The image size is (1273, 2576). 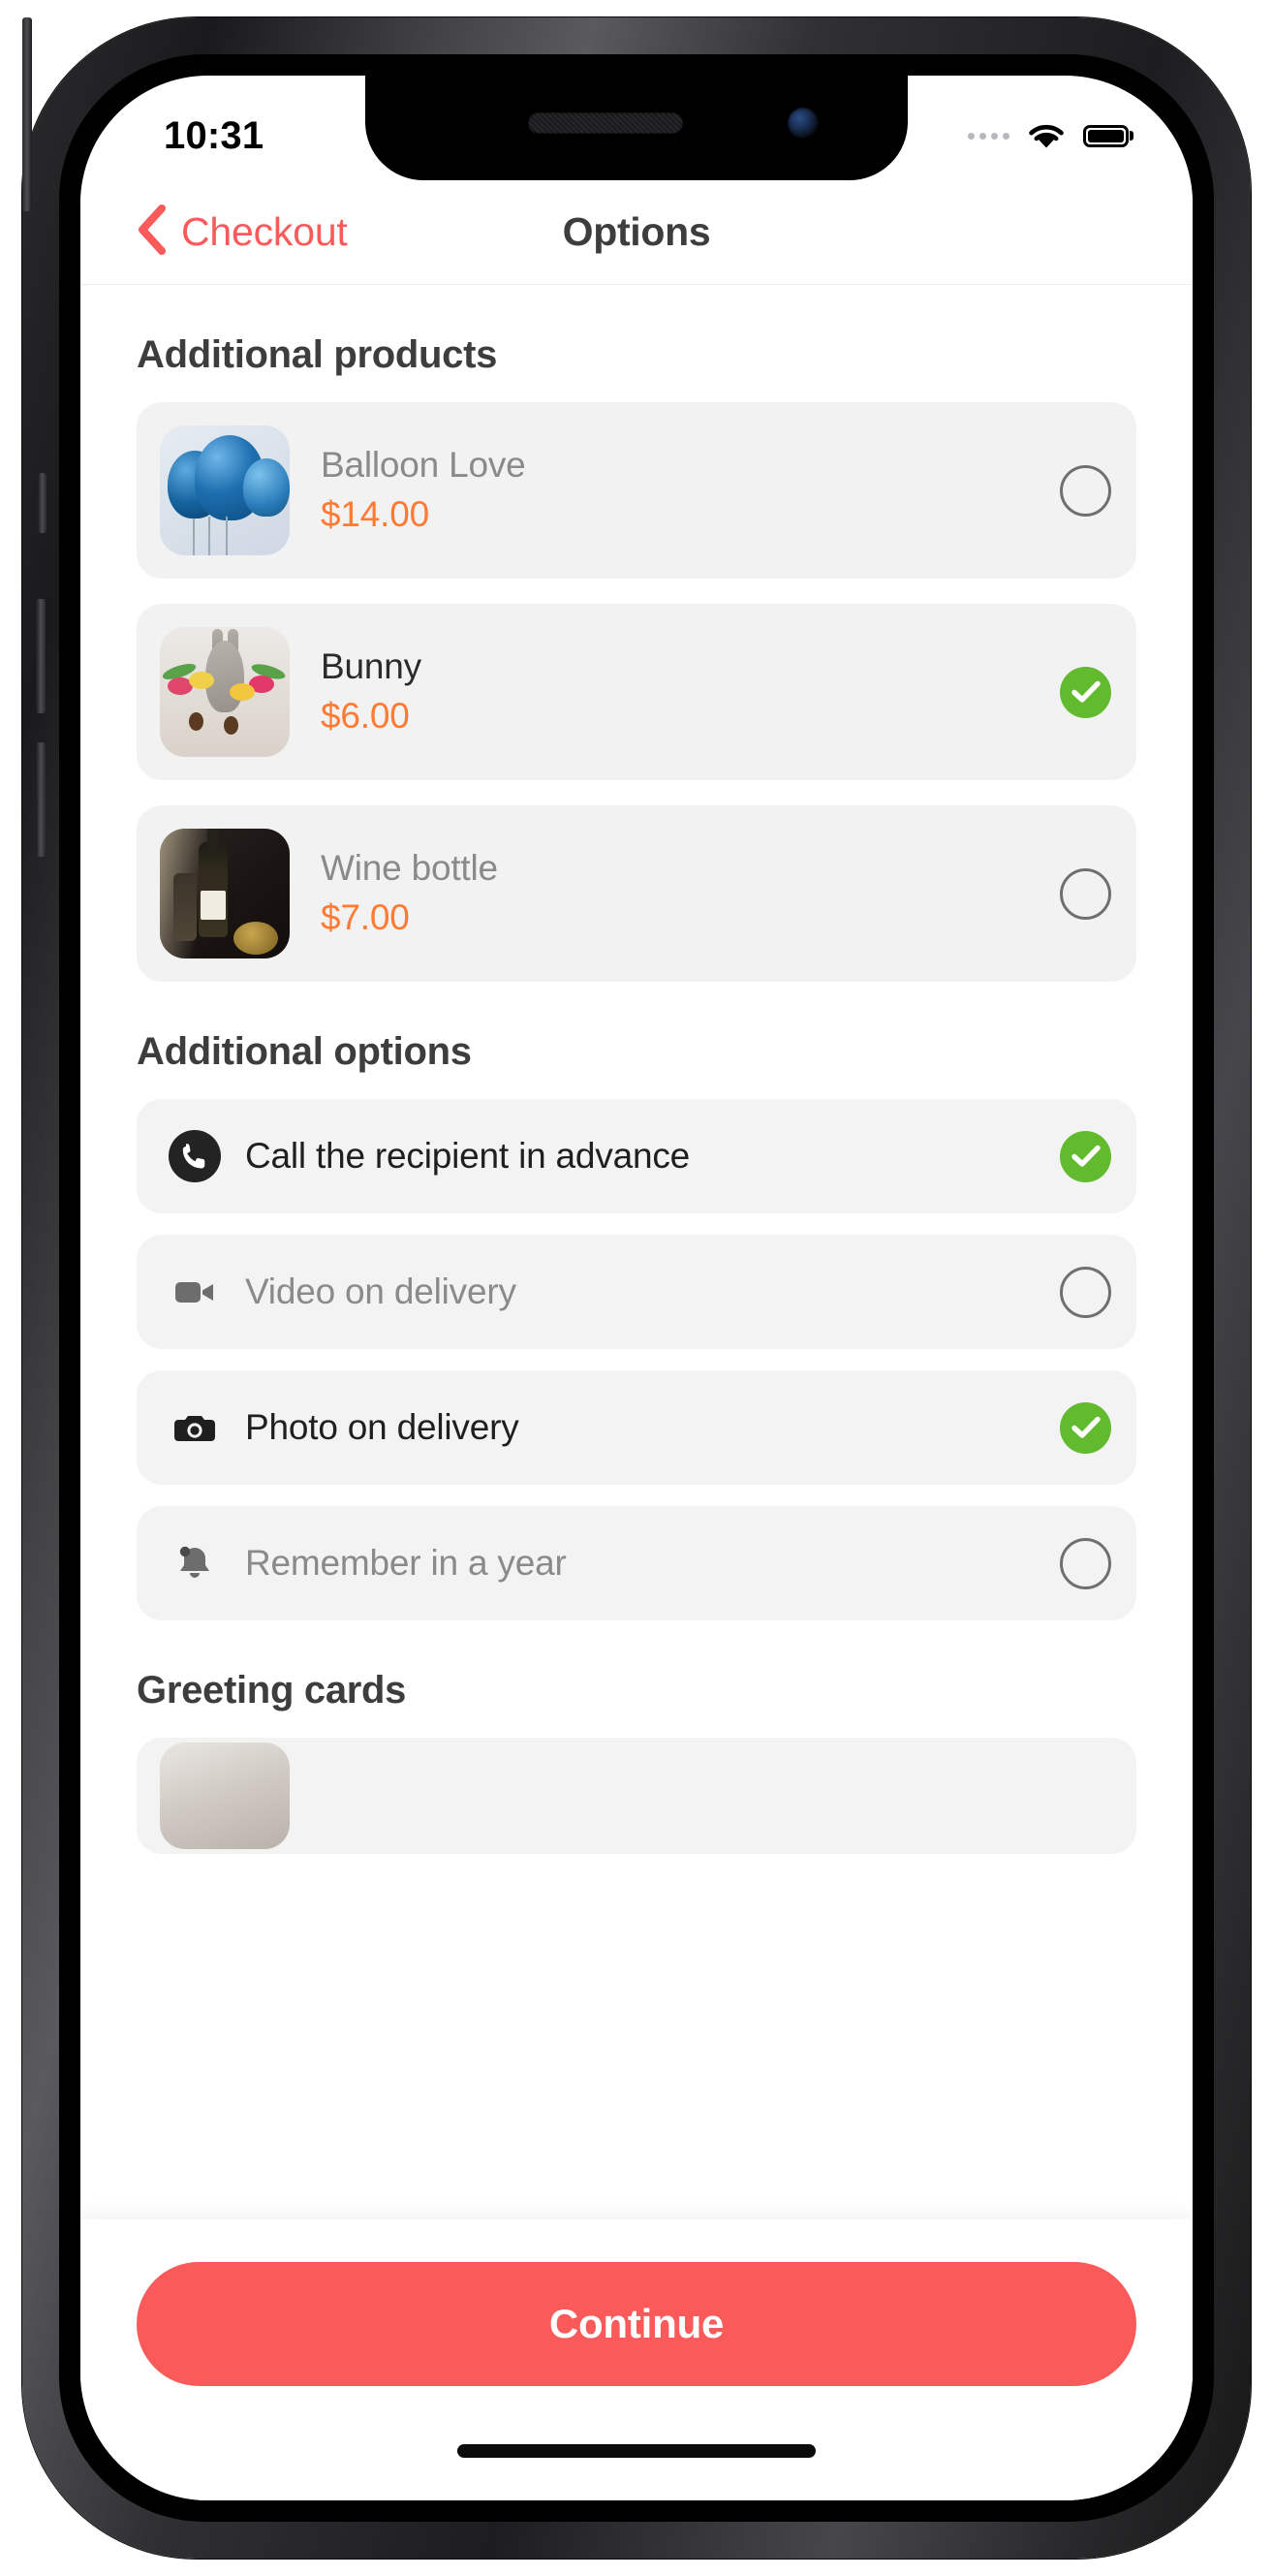 What do you see at coordinates (195, 1292) in the screenshot?
I see `video-icon` at bounding box center [195, 1292].